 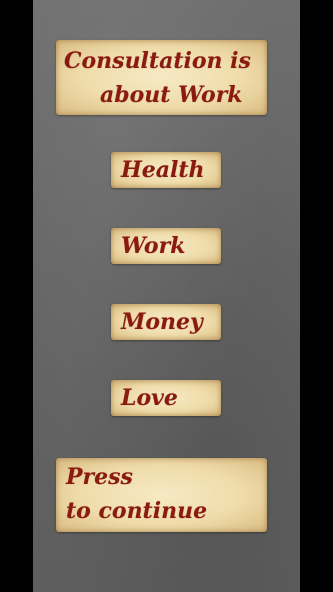 I want to click on press-to-continue-button: Press to continue, so click(x=161, y=495).